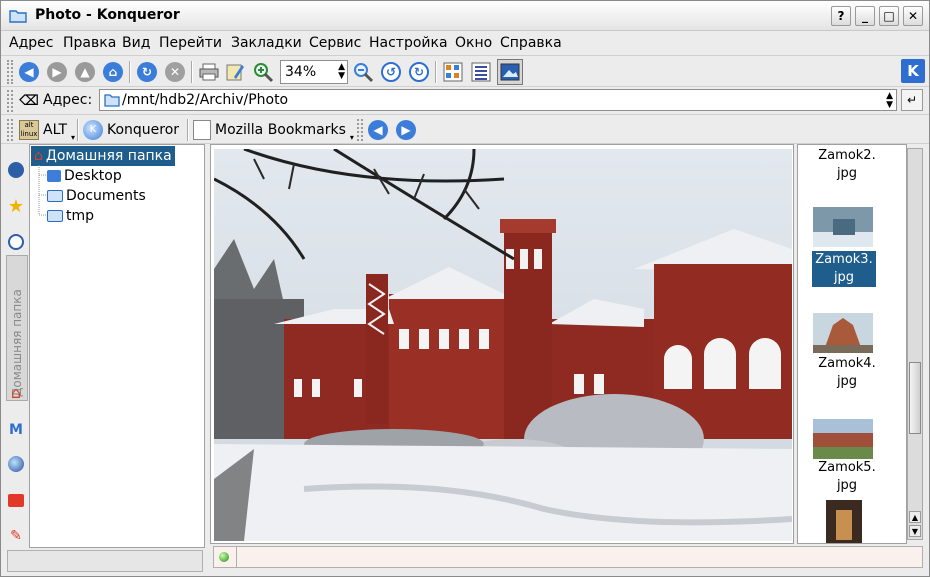 The width and height of the screenshot is (930, 577). Describe the element at coordinates (915, 398) in the screenshot. I see `scrollbar-handle` at that location.